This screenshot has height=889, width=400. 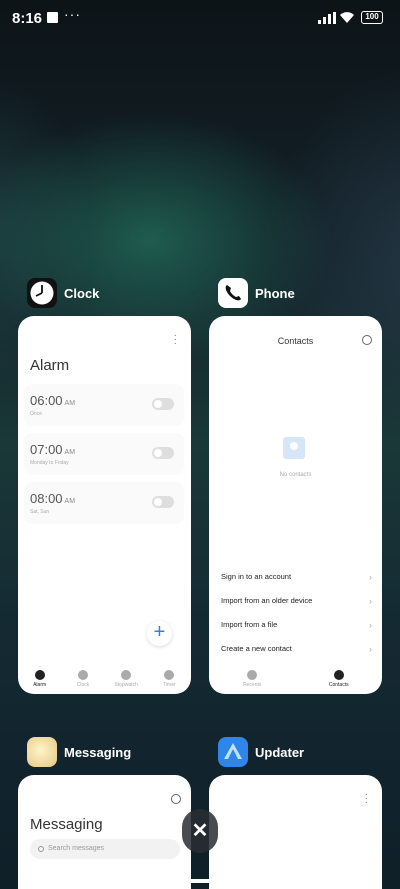 What do you see at coordinates (252, 685) in the screenshot?
I see `tab-label: Recents` at bounding box center [252, 685].